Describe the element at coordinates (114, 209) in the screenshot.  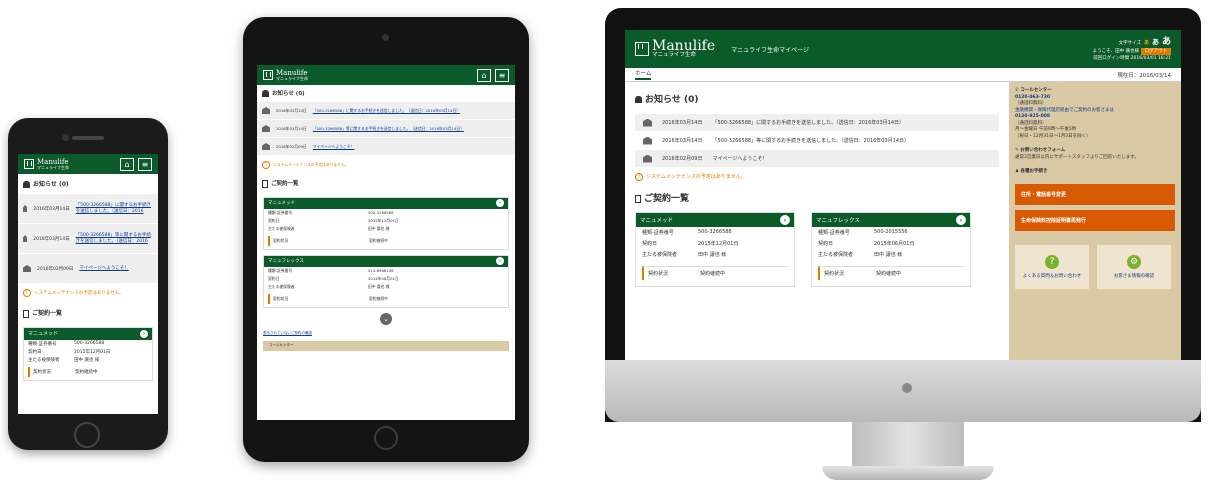
I see `news-link: 「500-3266588」に関するお手続きを送信しました。（送信日：2016` at that location.